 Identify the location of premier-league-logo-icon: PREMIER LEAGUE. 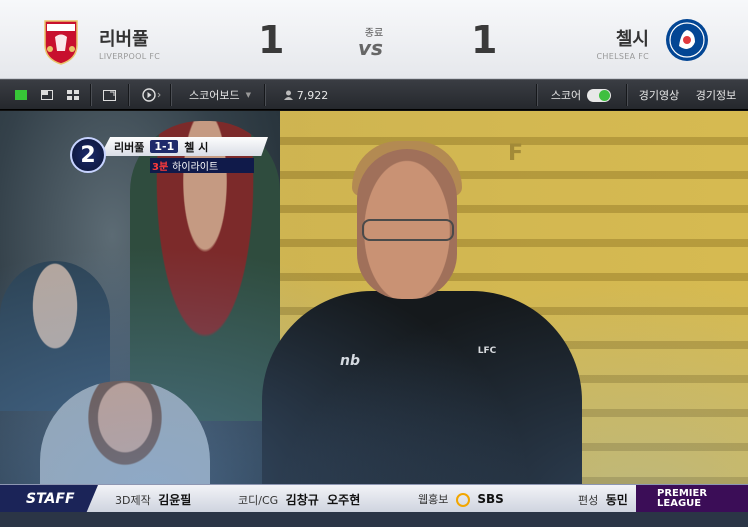
(692, 499).